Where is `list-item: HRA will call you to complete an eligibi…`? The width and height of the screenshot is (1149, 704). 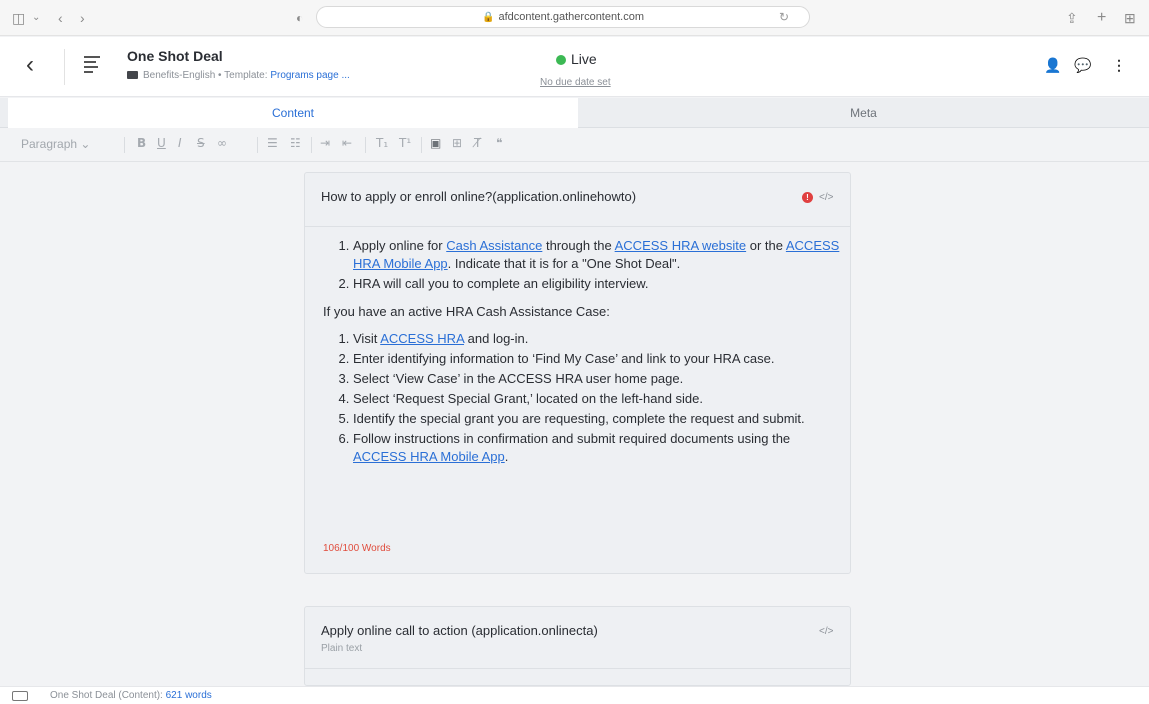 list-item: HRA will call you to complete an eligibi… is located at coordinates (598, 284).